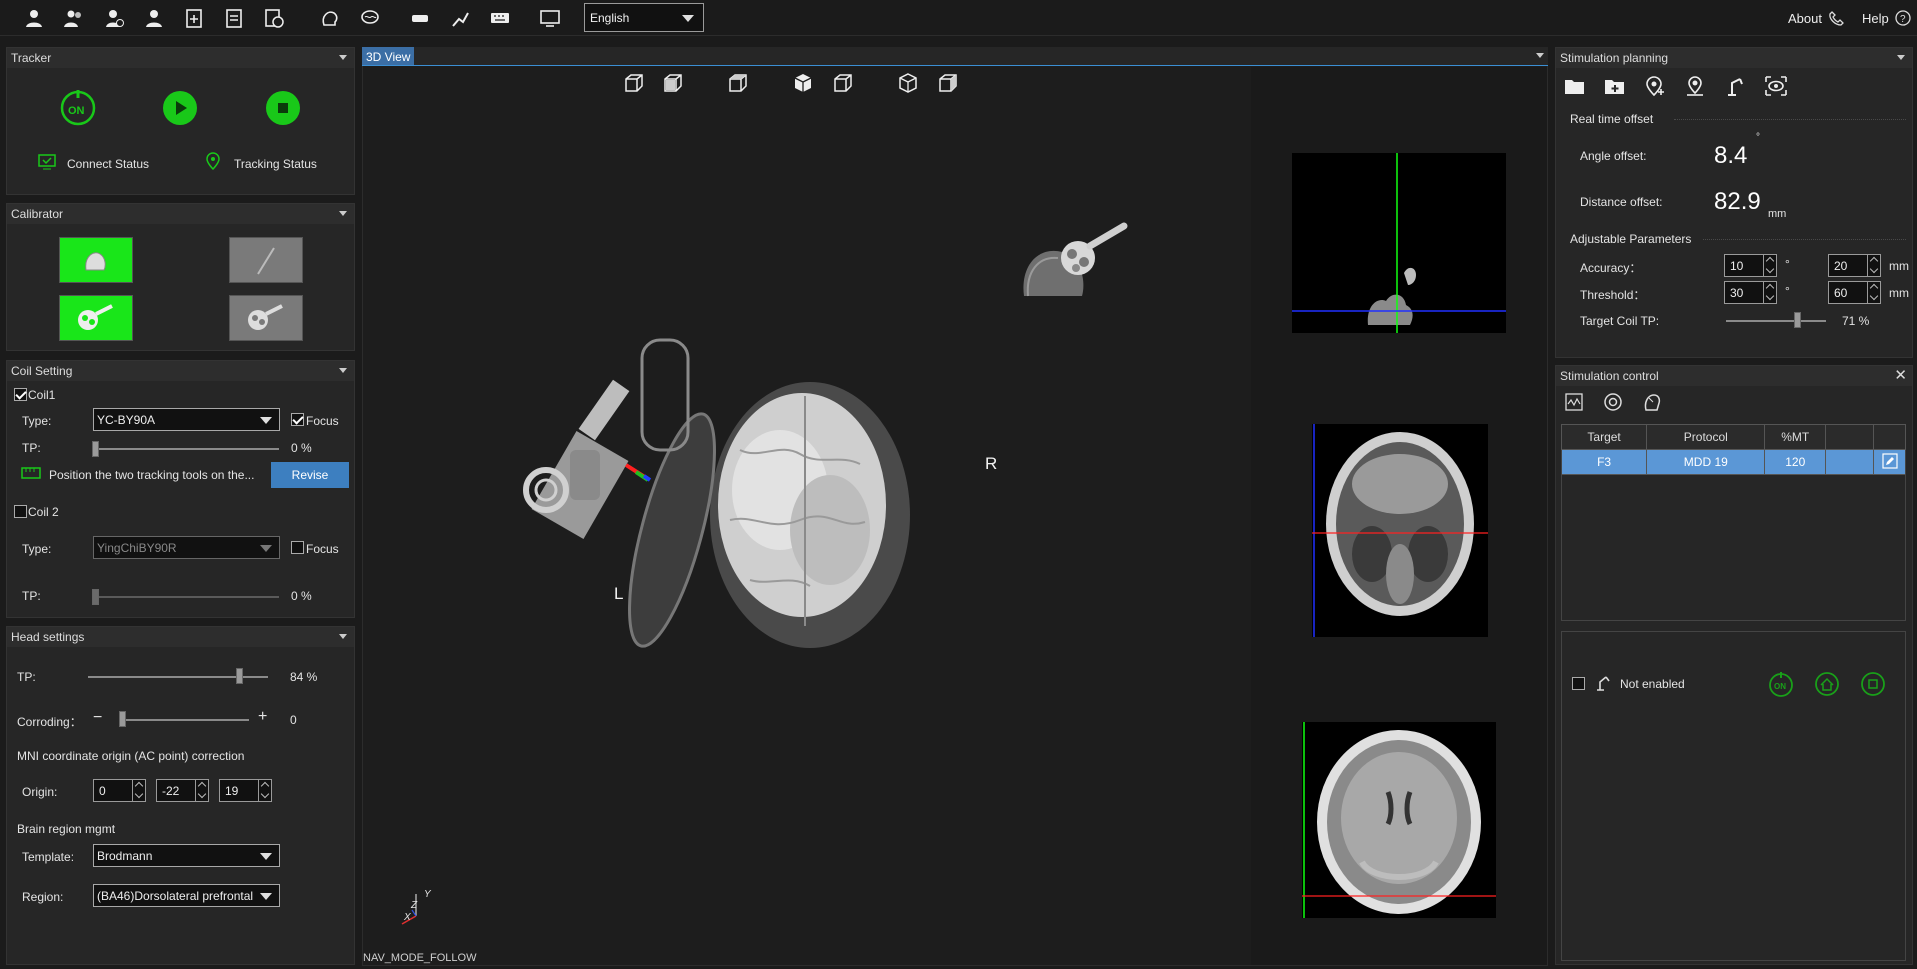 Image resolution: width=1917 pixels, height=969 pixels. I want to click on coil2-calibration-button, so click(266, 318).